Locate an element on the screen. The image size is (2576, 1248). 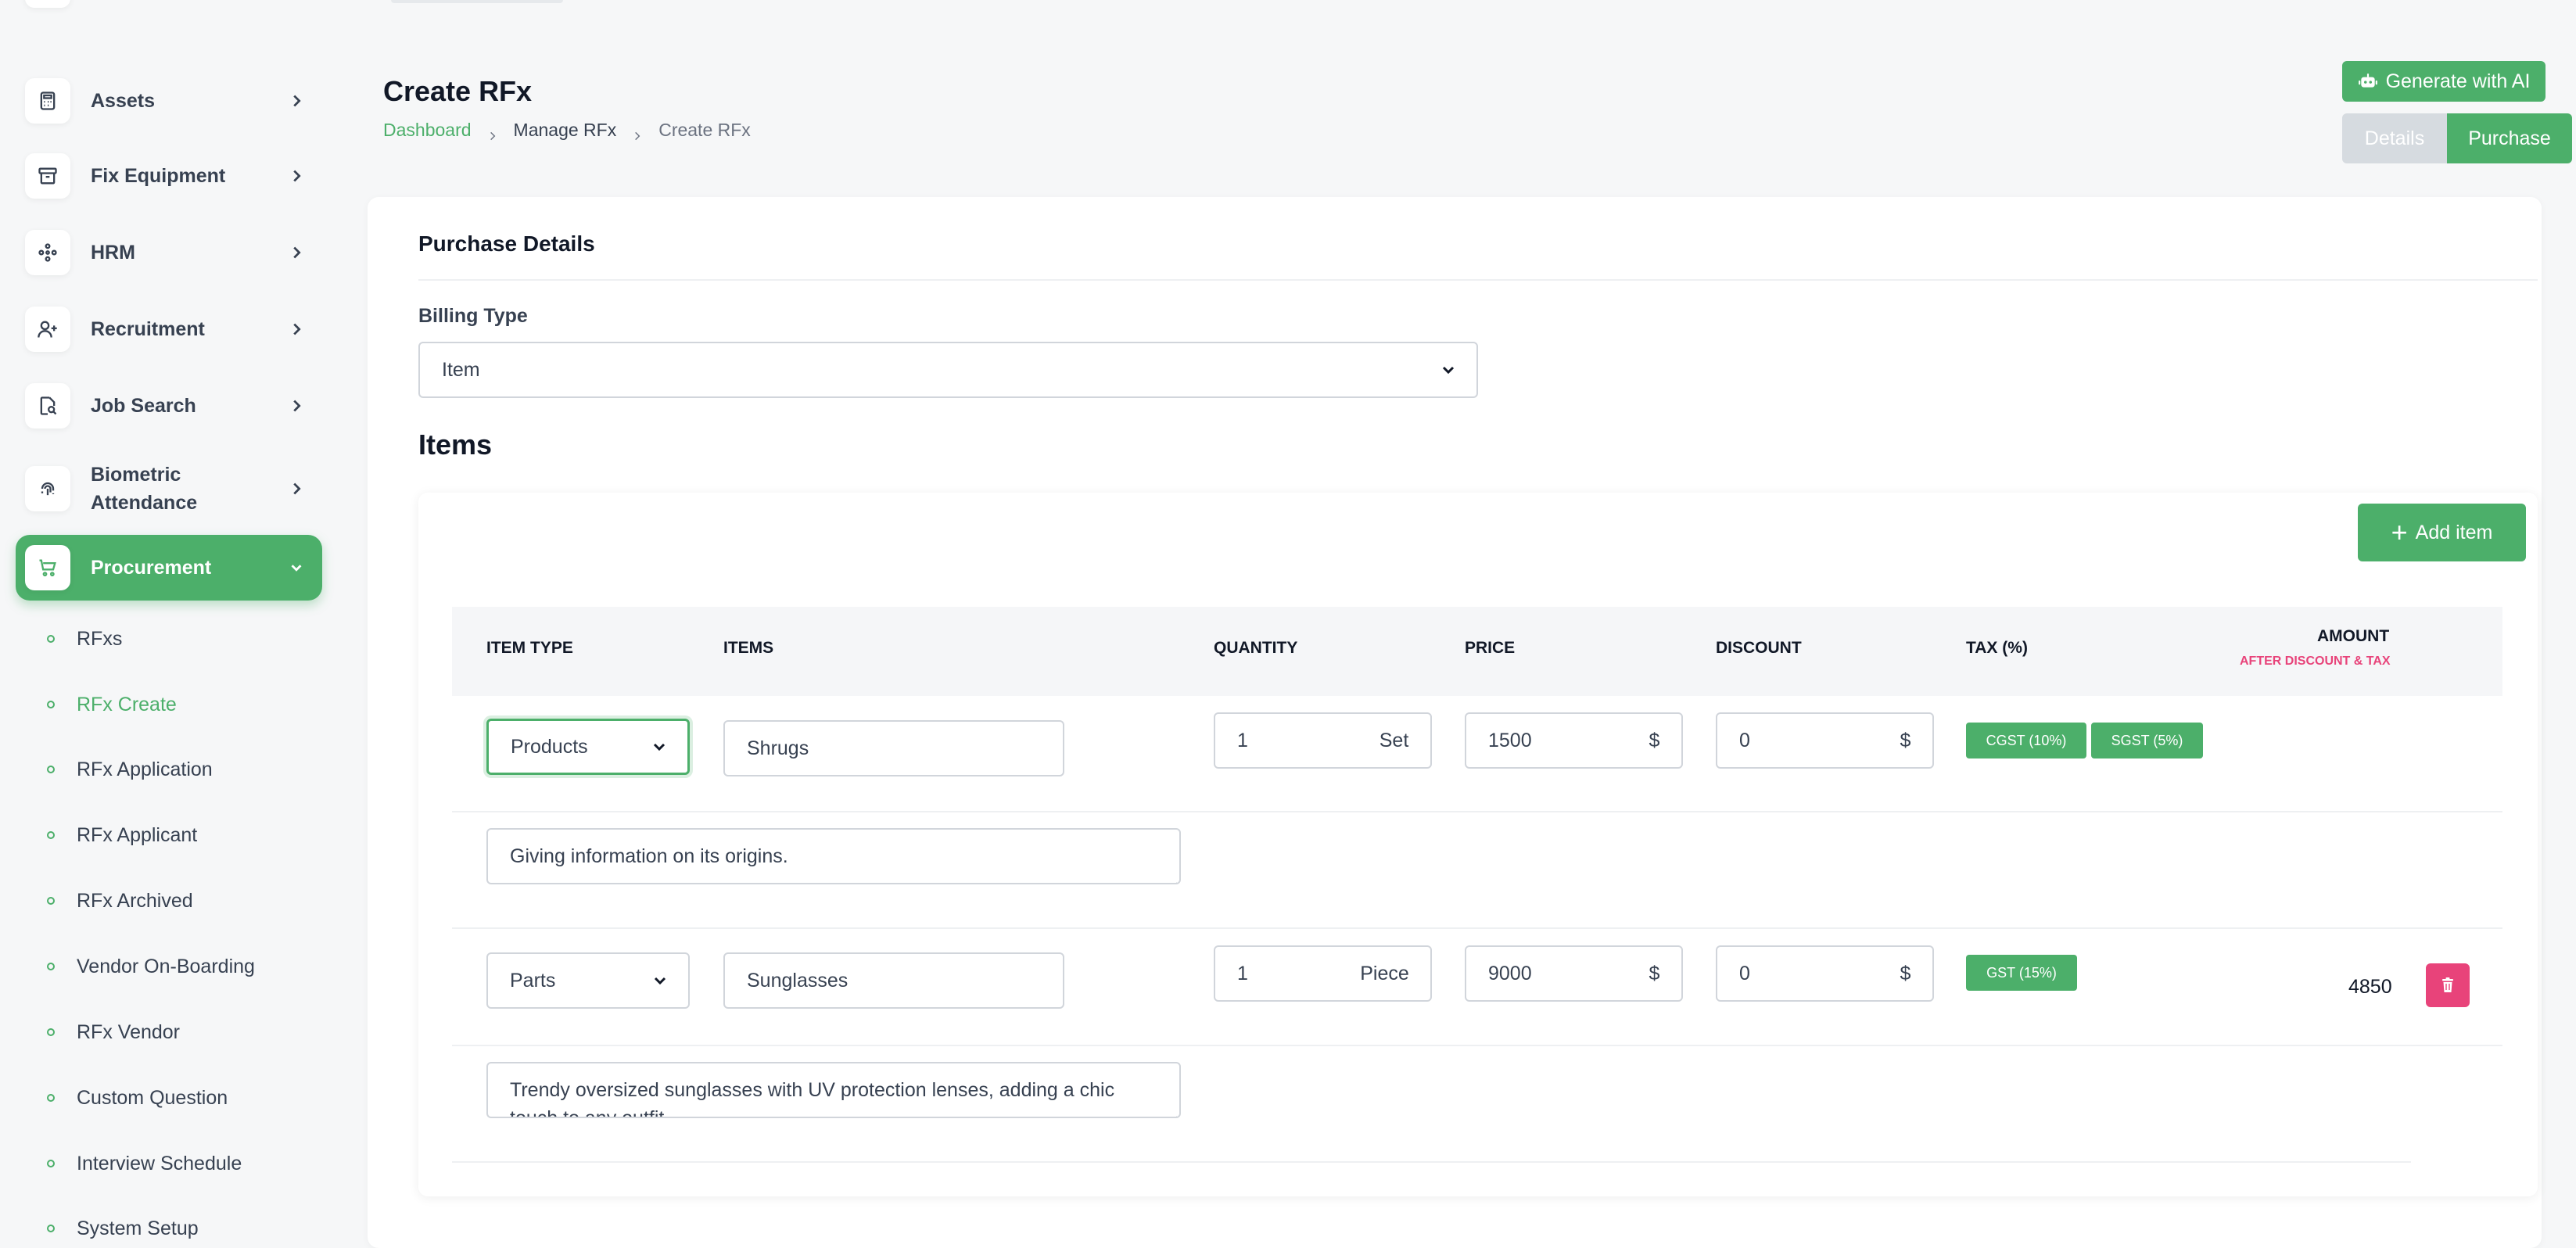
tab-details: Details is located at coordinates (2394, 138).